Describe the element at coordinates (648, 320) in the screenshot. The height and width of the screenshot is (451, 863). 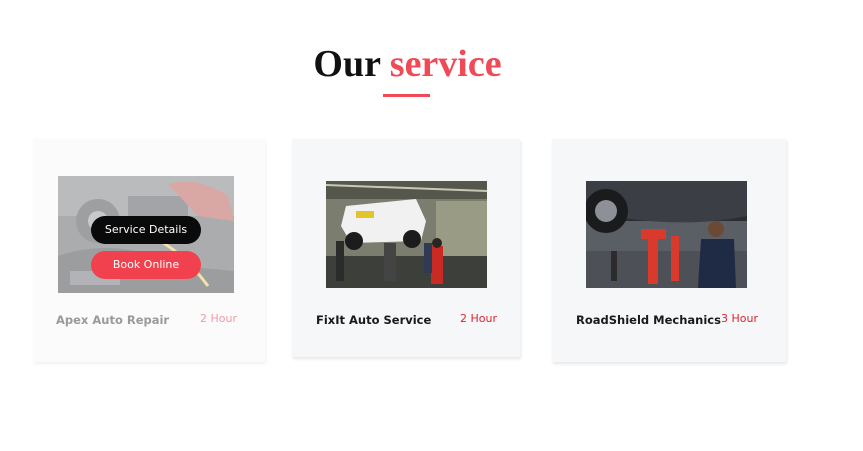
I see `service-name: RoadShield Mechanics` at that location.